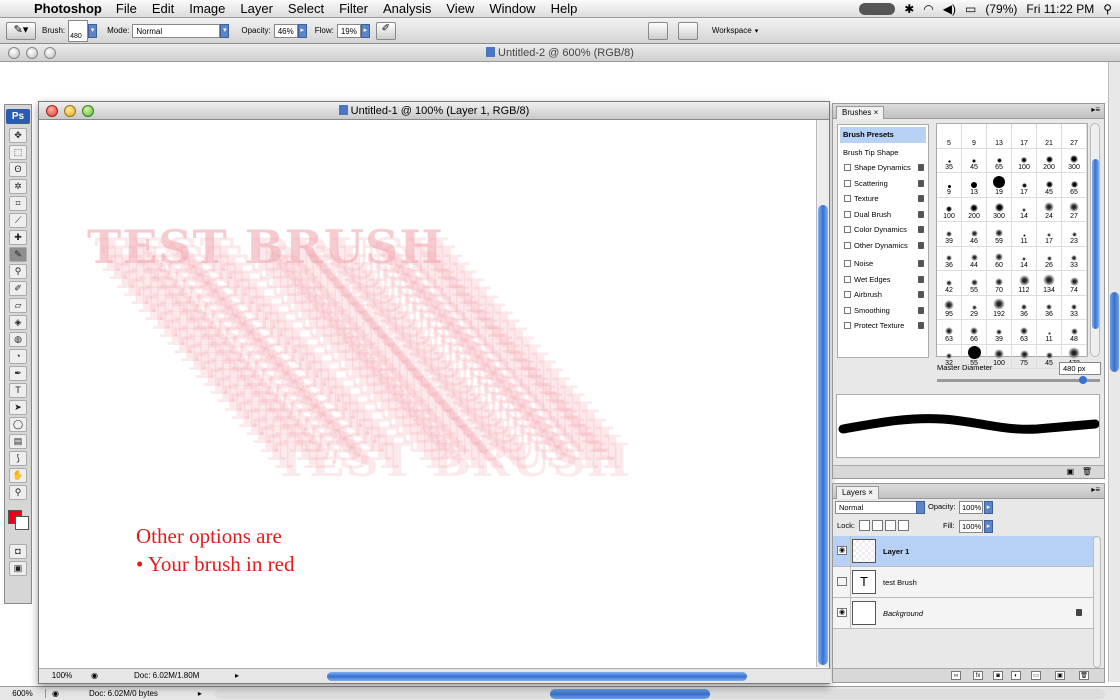  What do you see at coordinates (18, 288) in the screenshot?
I see `history-brush-tool-icon: ✐` at bounding box center [18, 288].